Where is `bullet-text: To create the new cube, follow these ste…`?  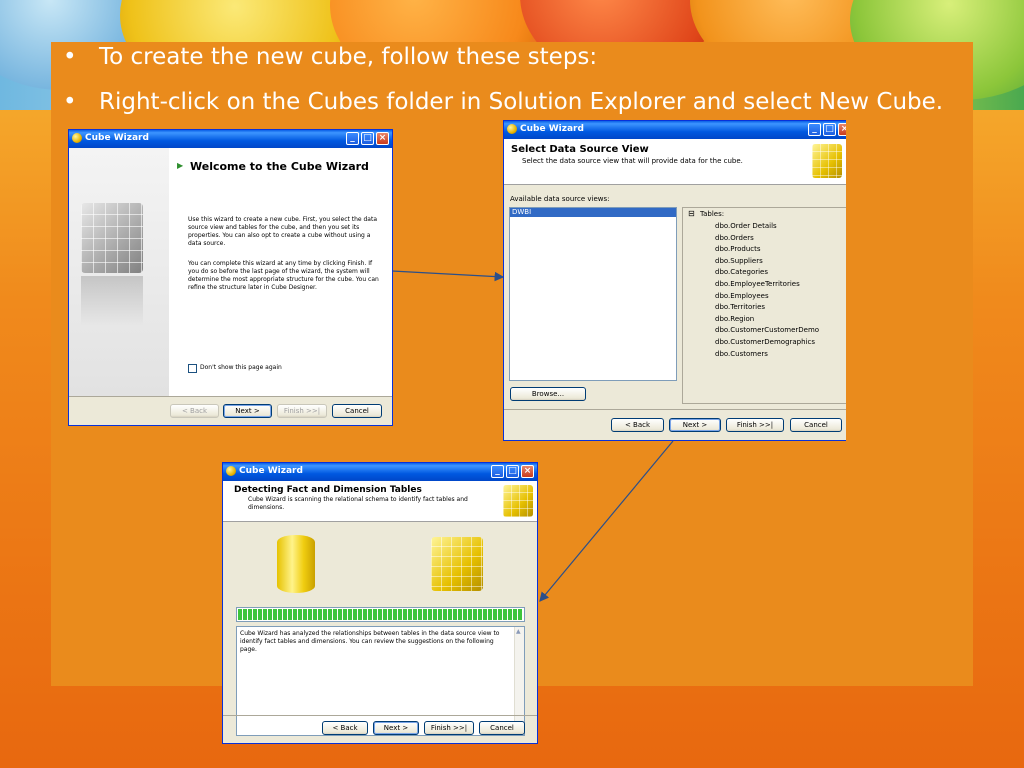
bullet-text: To create the new cube, follow these ste… is located at coordinates (348, 57).